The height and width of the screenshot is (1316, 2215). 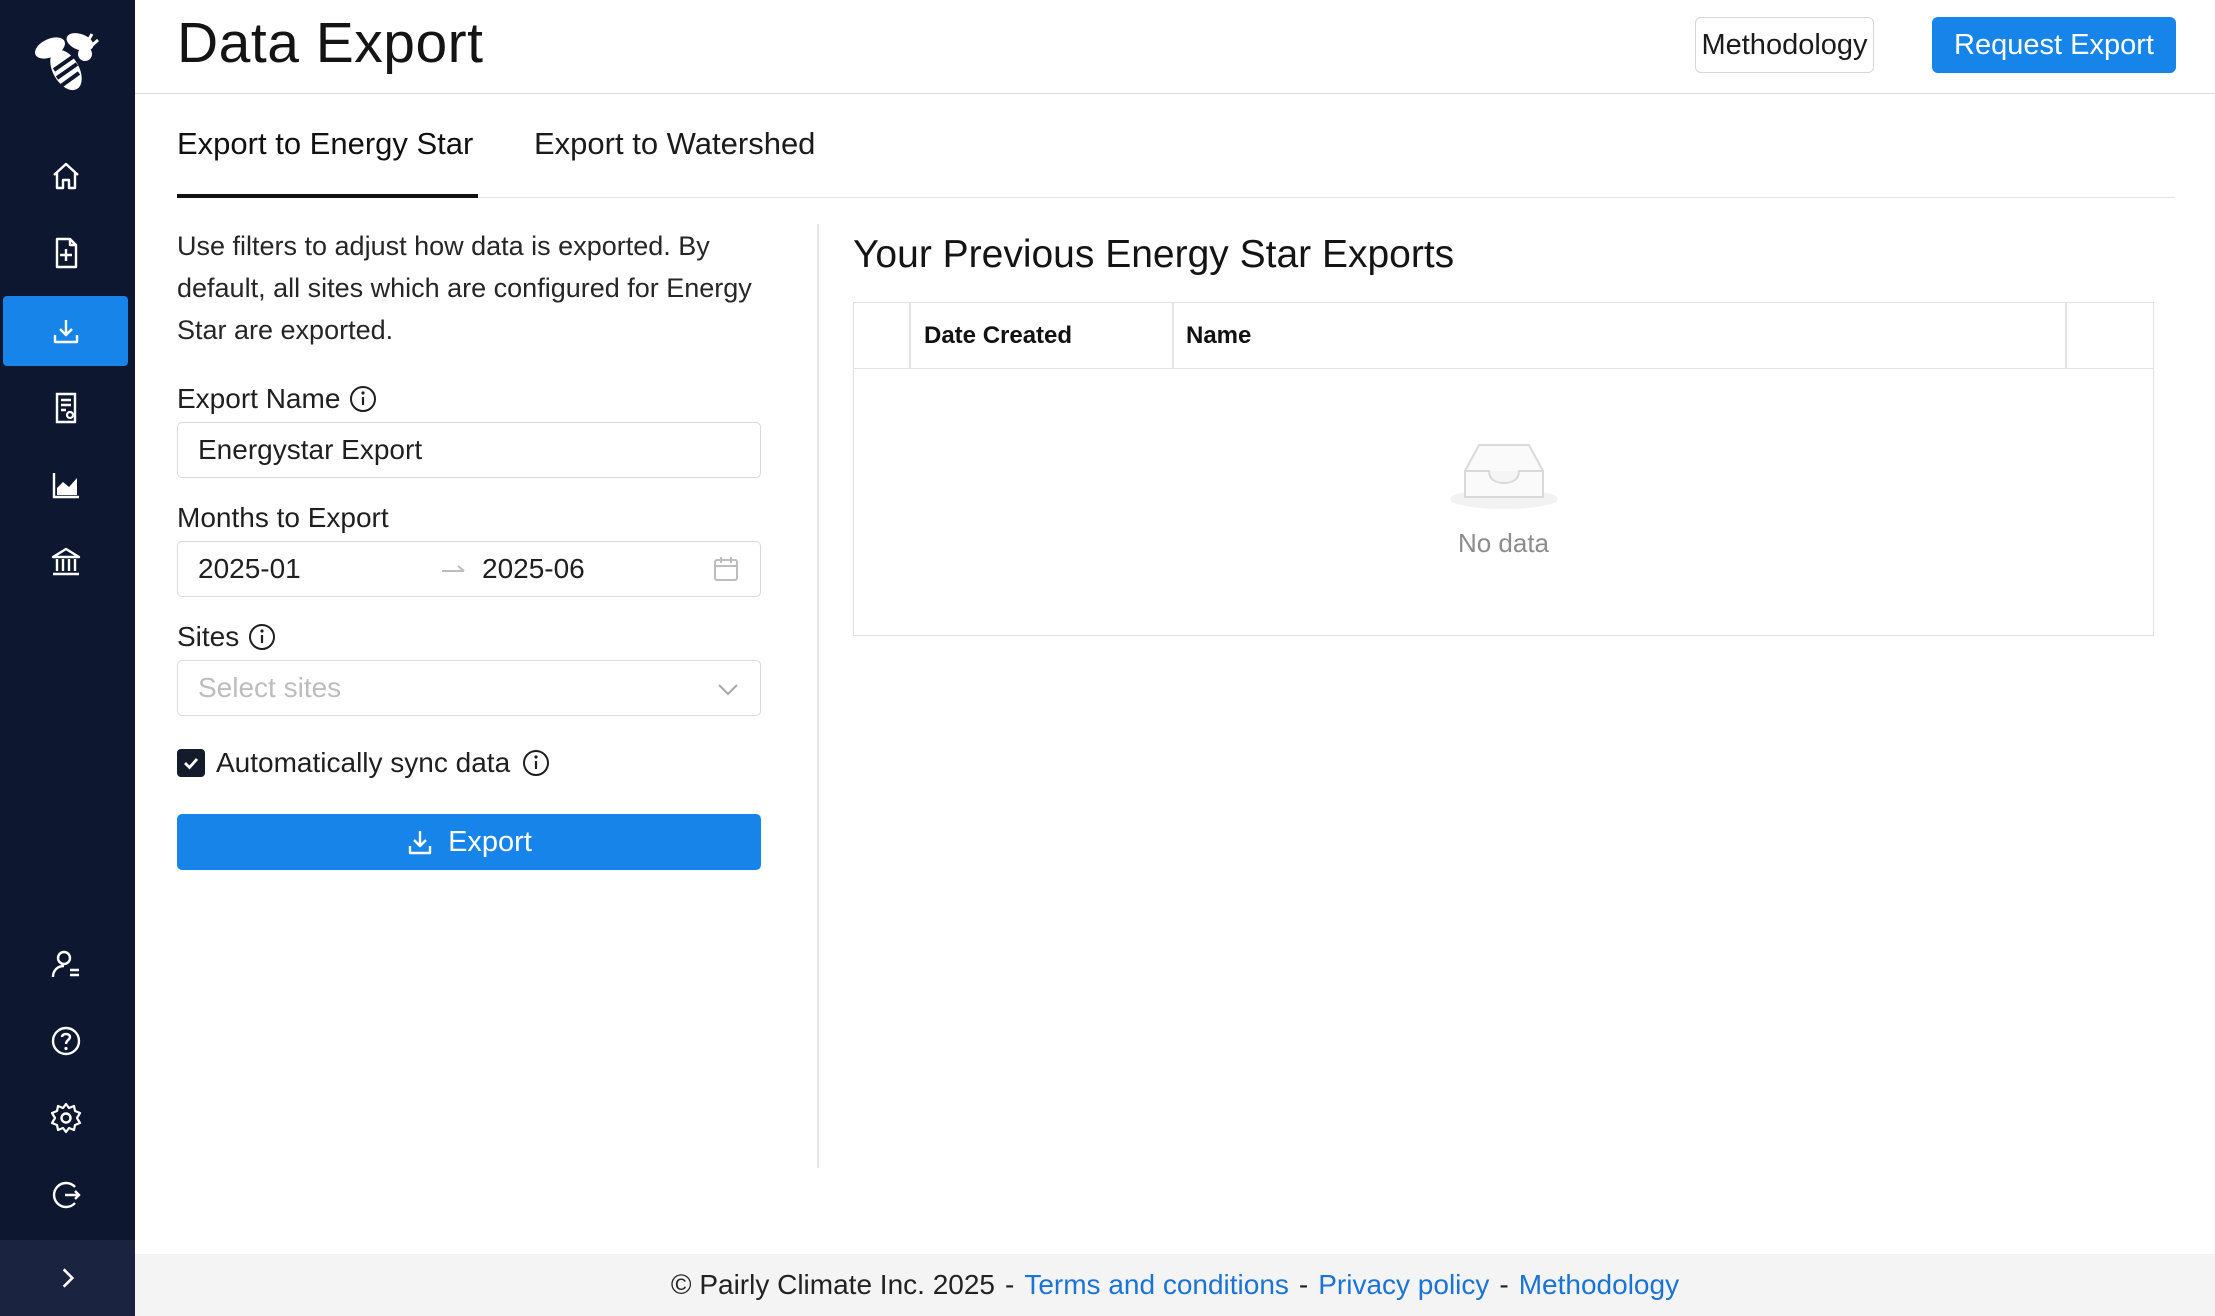 I want to click on sites-placeholder: Select sites, so click(x=270, y=687).